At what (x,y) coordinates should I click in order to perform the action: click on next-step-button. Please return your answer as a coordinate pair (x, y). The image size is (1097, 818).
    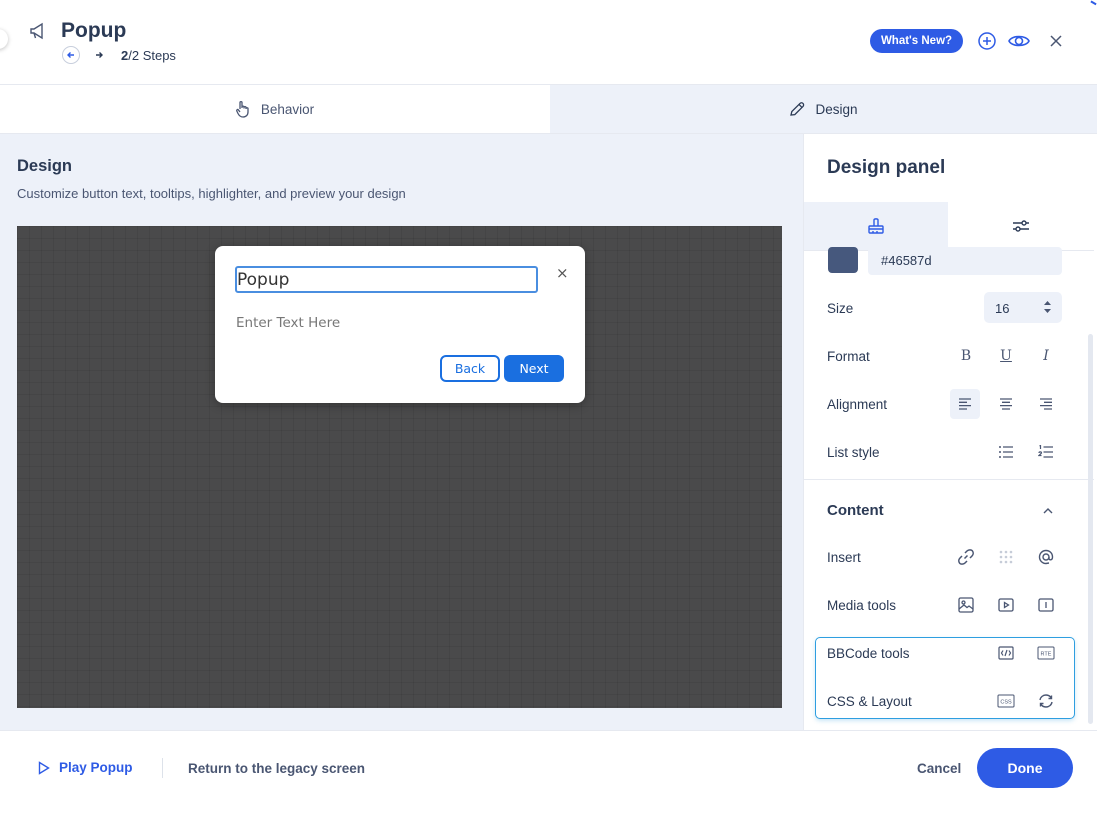
    Looking at the image, I should click on (99, 55).